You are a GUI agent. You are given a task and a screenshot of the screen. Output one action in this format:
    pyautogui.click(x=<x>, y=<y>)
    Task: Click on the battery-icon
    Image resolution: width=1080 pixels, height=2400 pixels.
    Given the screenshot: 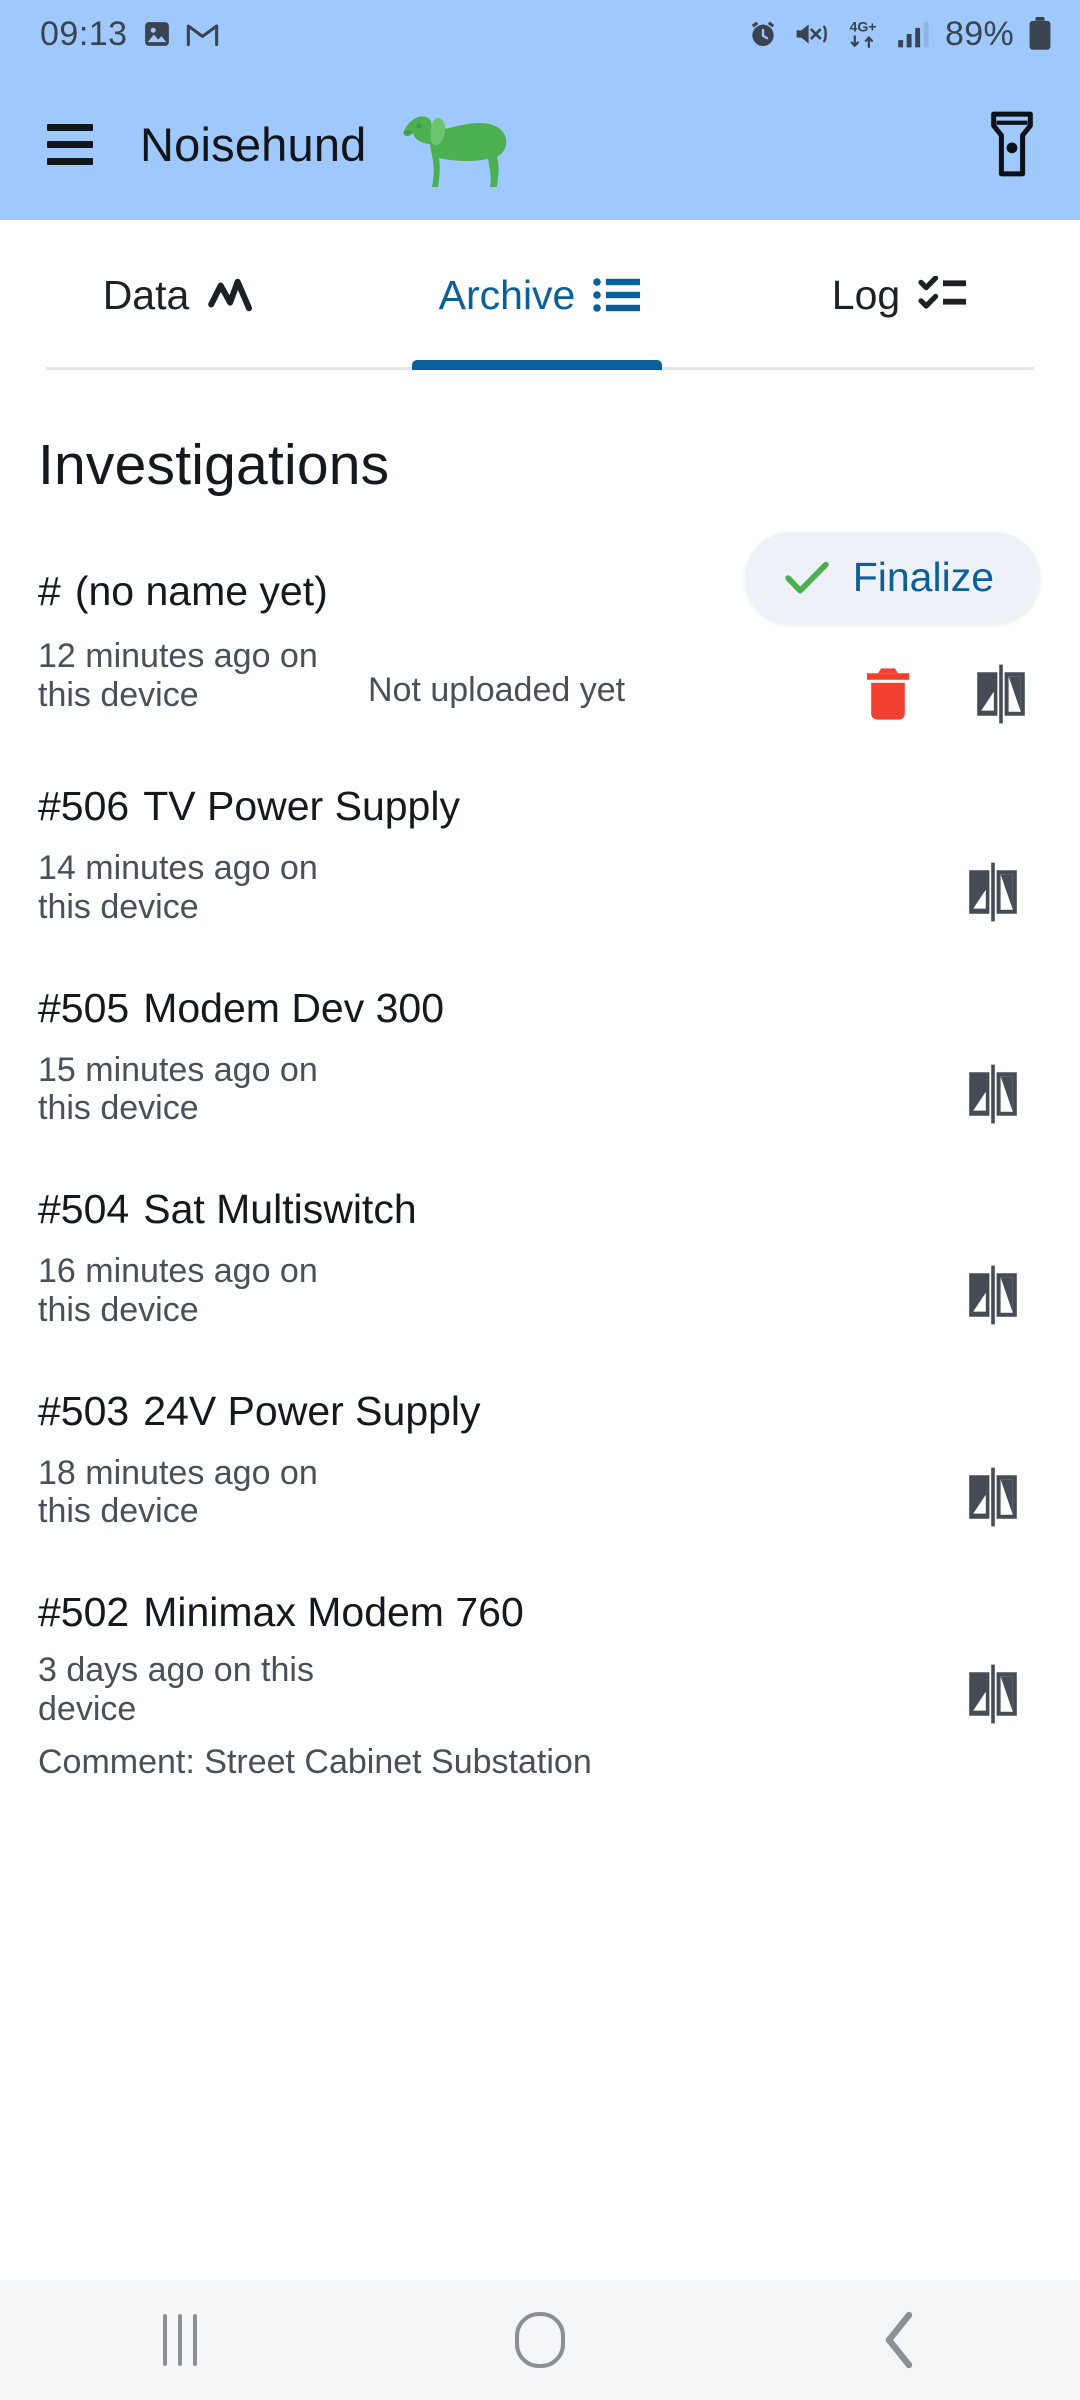 What is the action you would take?
    pyautogui.click(x=1040, y=33)
    